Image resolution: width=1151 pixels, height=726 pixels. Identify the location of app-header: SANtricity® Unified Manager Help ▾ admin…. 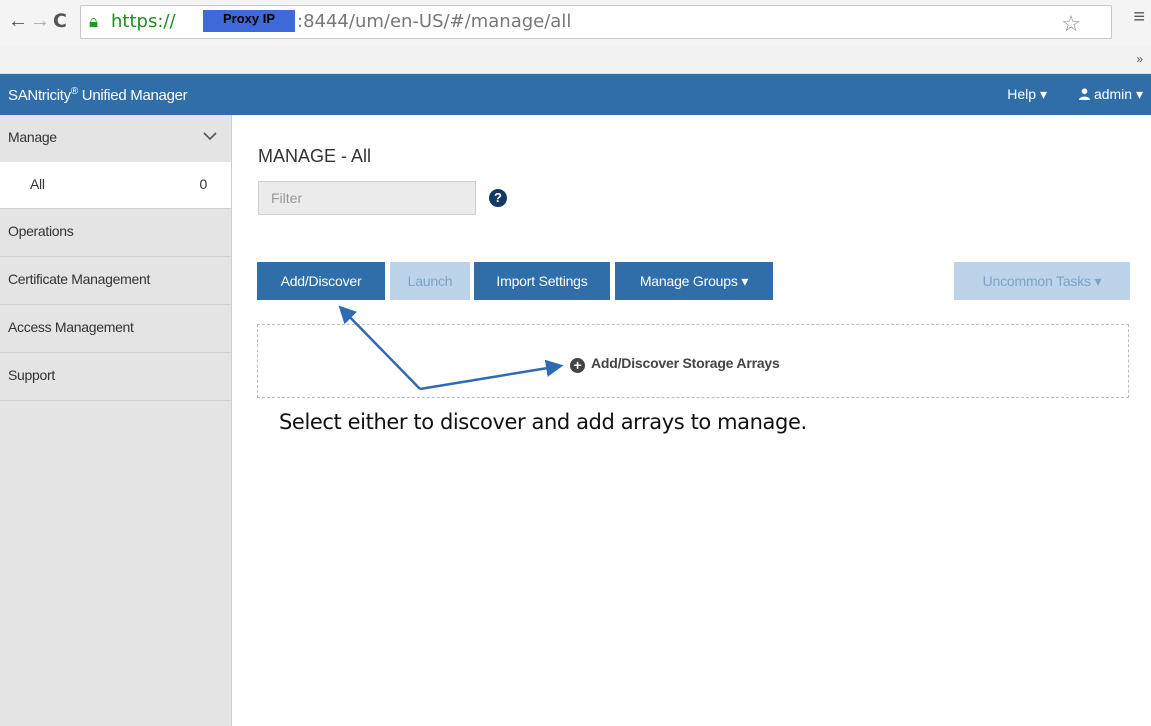
(575, 94).